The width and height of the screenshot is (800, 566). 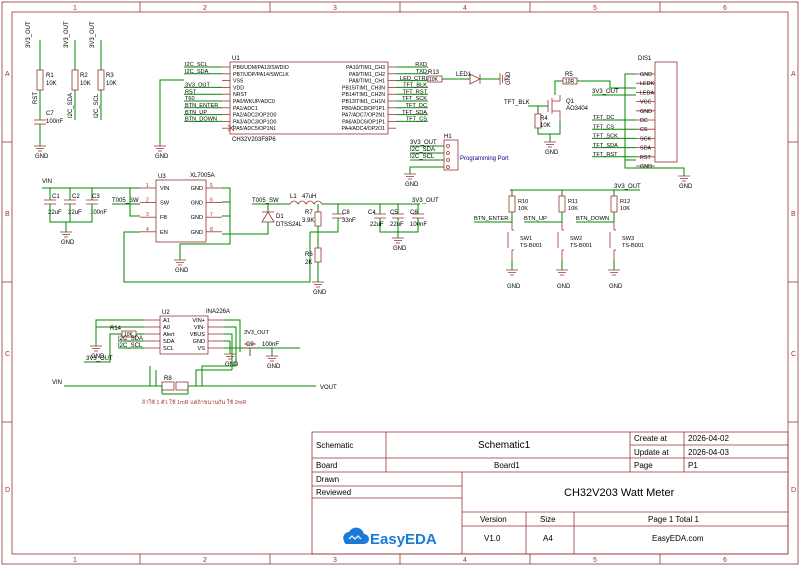 What do you see at coordinates (71, 105) in the screenshot?
I see `sda-net-label: I2C_SDA` at bounding box center [71, 105].